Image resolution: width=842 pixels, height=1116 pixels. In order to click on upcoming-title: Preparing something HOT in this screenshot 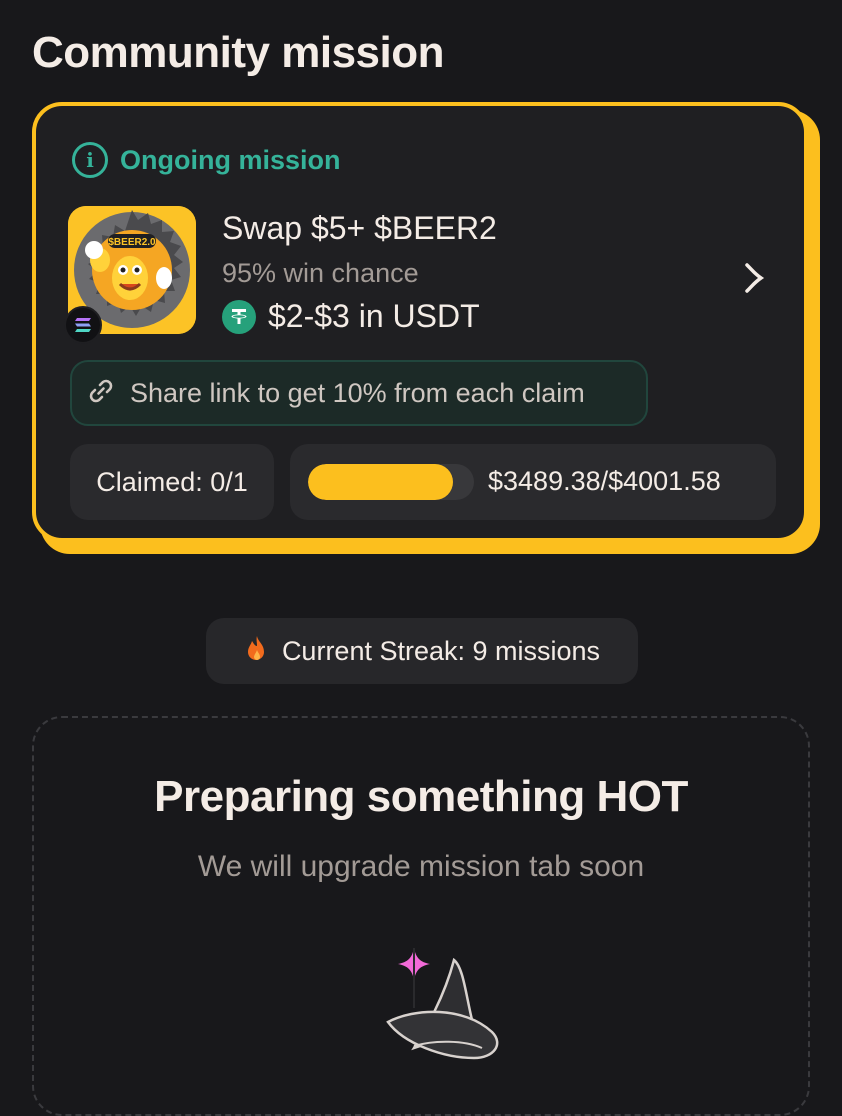, I will do `click(421, 796)`.